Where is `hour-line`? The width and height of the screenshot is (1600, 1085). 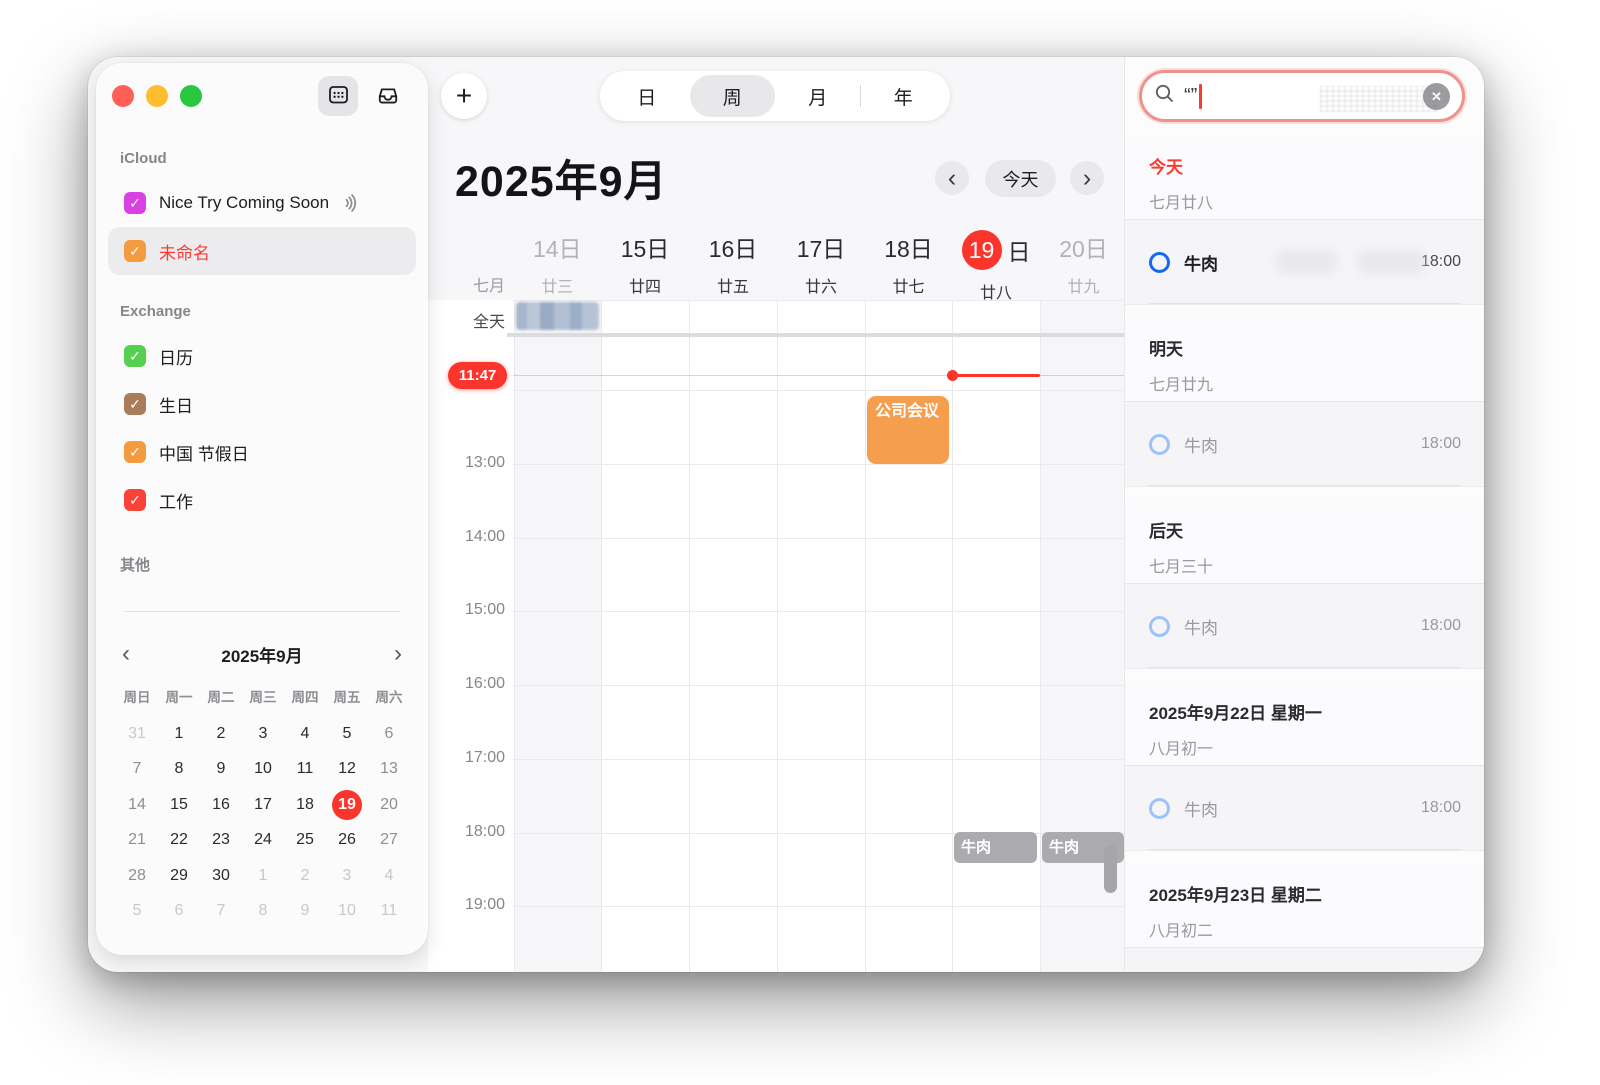
hour-line is located at coordinates (820, 759).